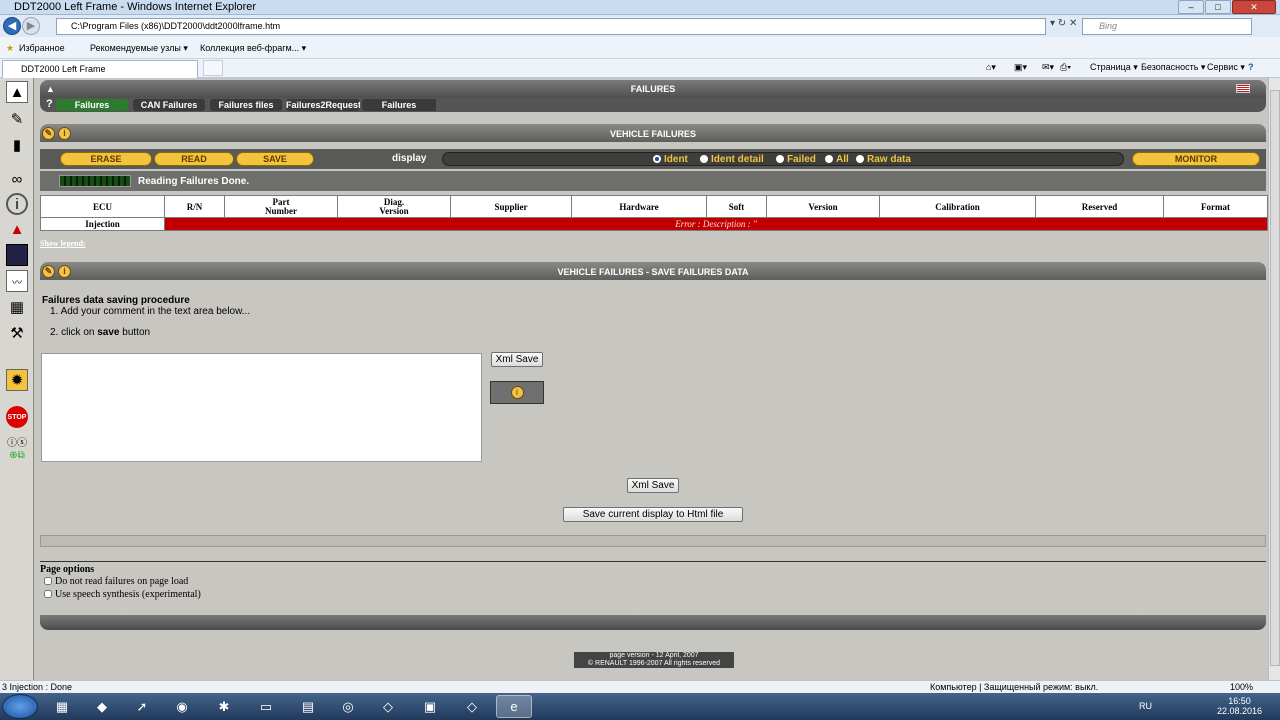 This screenshot has width=1280, height=720. What do you see at coordinates (1167, 26) in the screenshot?
I see `search-input: Bing` at bounding box center [1167, 26].